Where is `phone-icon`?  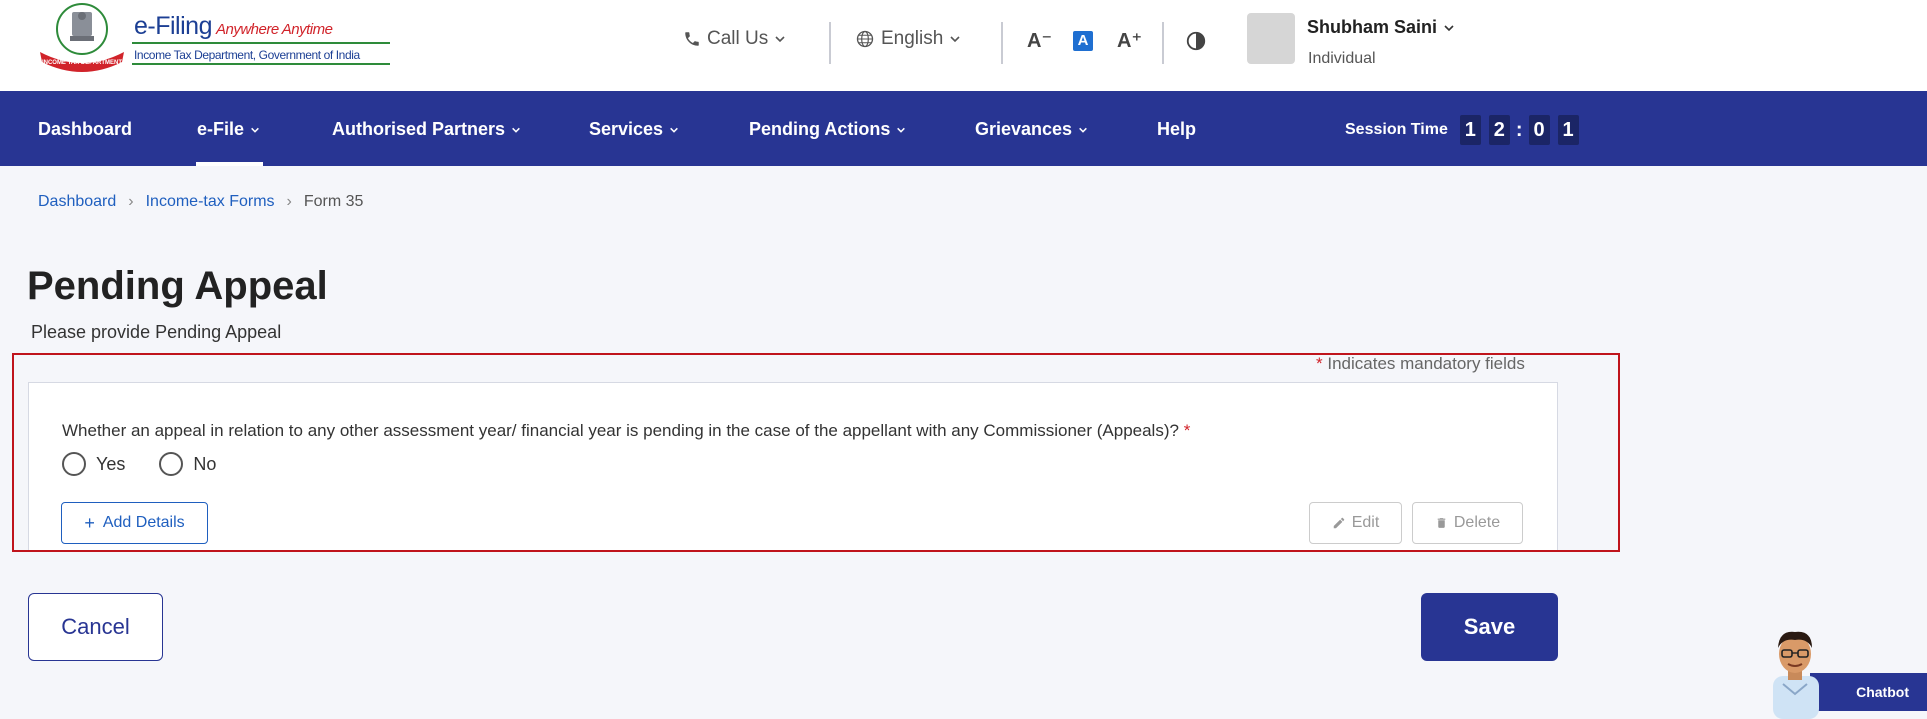 phone-icon is located at coordinates (692, 39).